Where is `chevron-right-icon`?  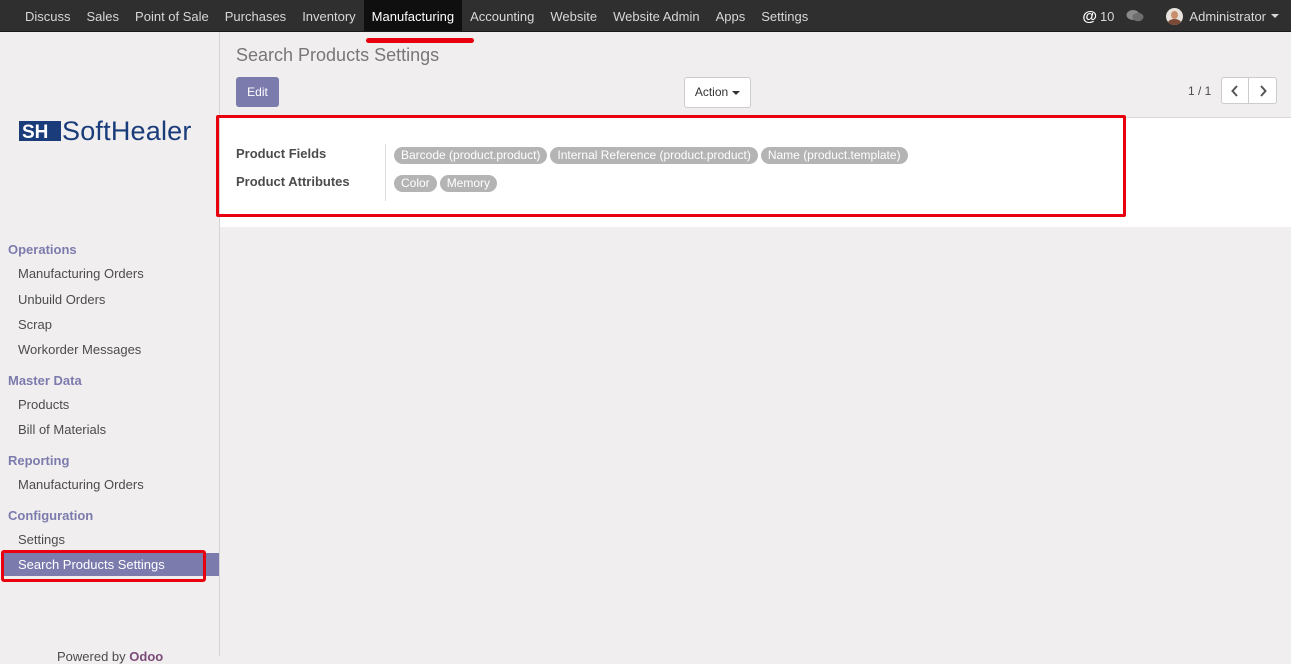
chevron-right-icon is located at coordinates (1263, 90).